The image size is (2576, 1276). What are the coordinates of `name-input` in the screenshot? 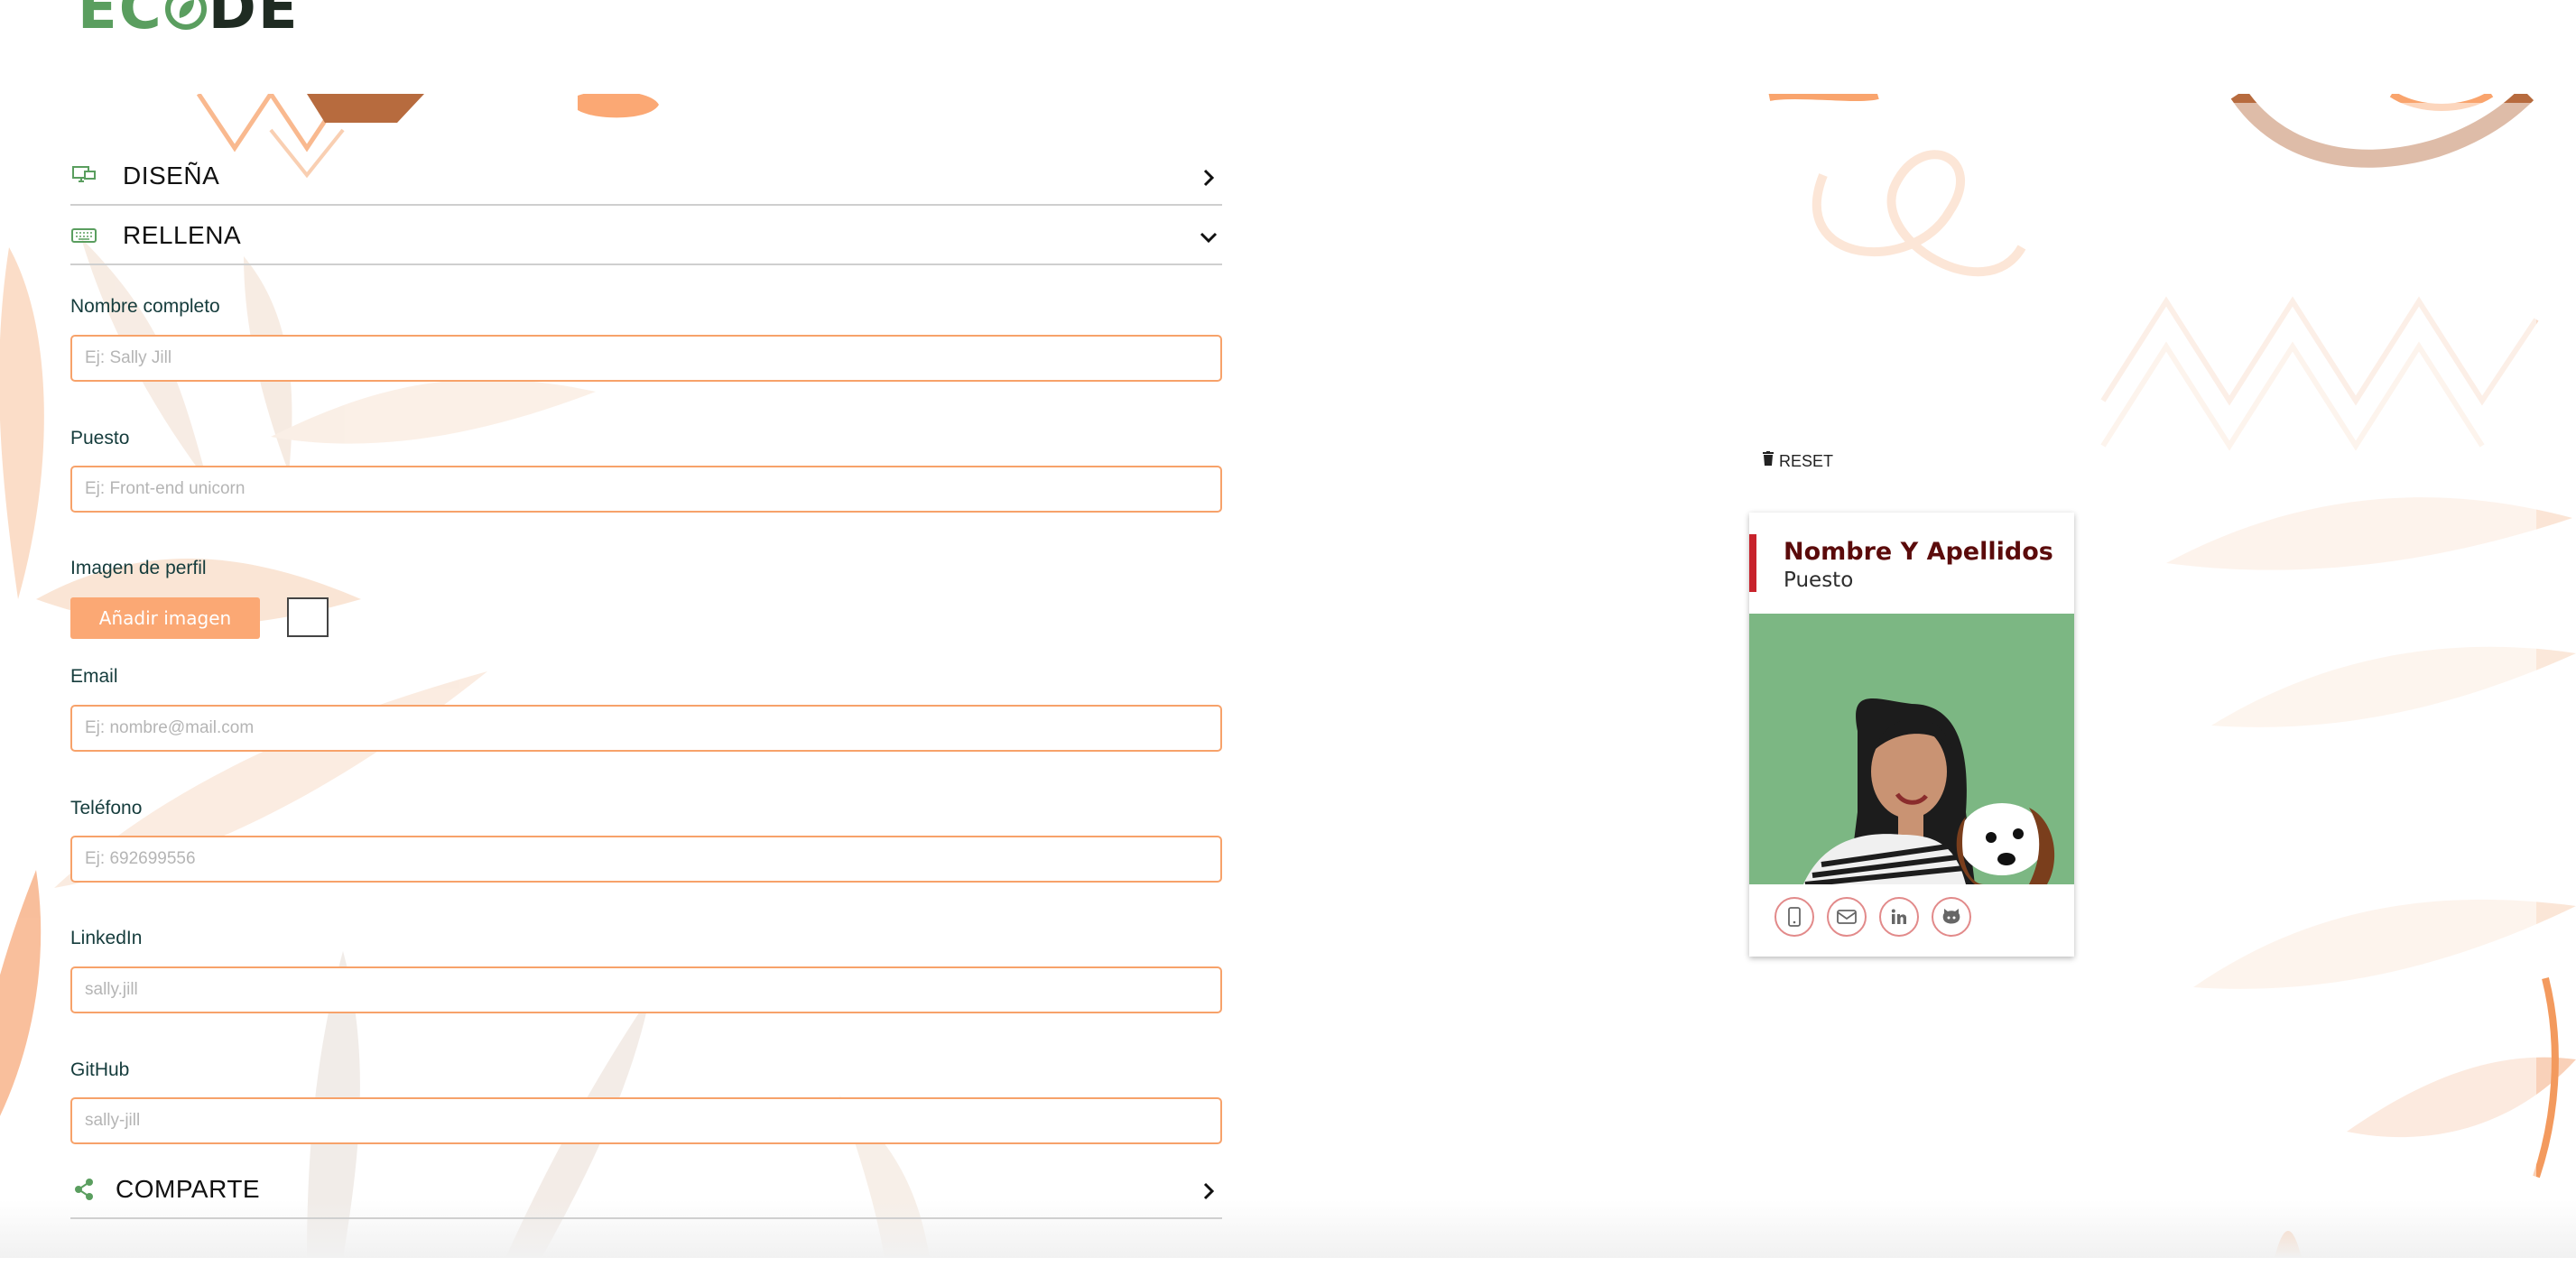 It's located at (646, 358).